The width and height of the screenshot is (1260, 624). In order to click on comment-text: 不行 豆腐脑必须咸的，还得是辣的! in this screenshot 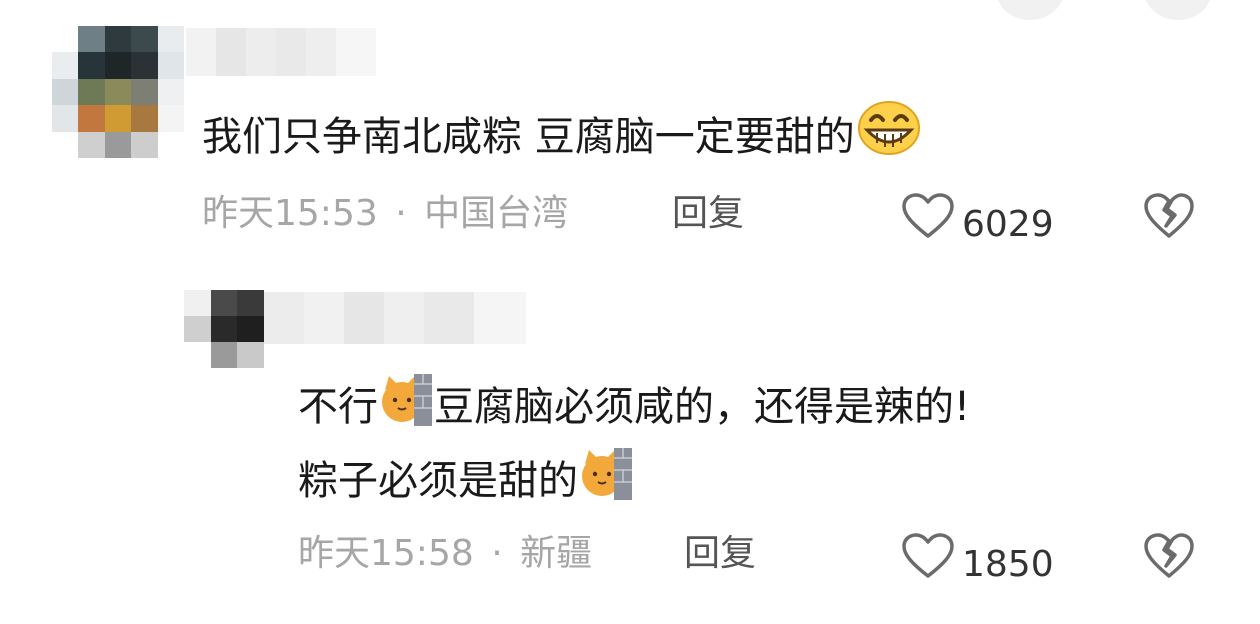, I will do `click(634, 407)`.